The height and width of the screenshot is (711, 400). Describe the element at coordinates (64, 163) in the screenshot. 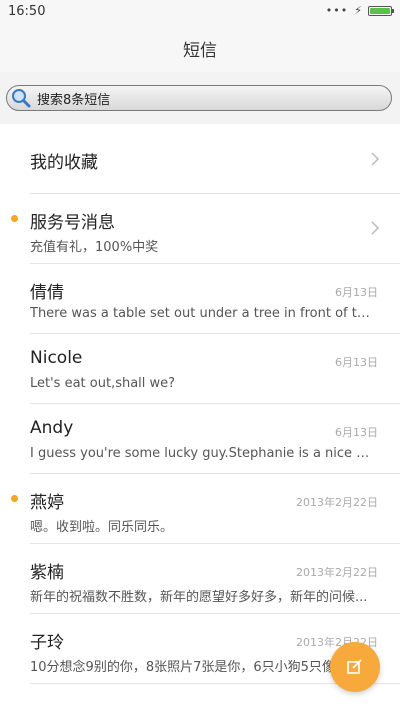

I see `favorites-label: 我的收藏` at that location.